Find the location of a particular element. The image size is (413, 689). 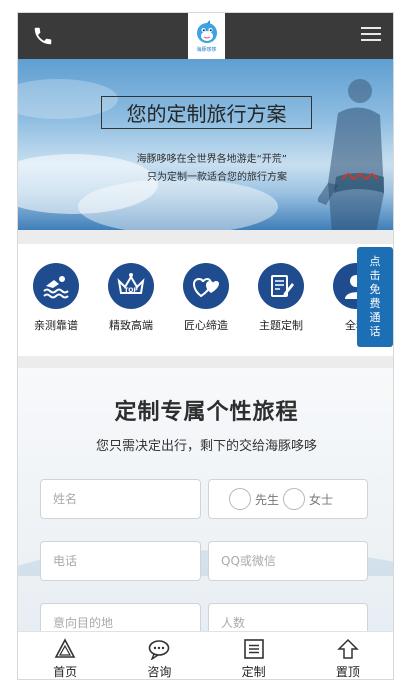

phone-icon is located at coordinates (43, 36).